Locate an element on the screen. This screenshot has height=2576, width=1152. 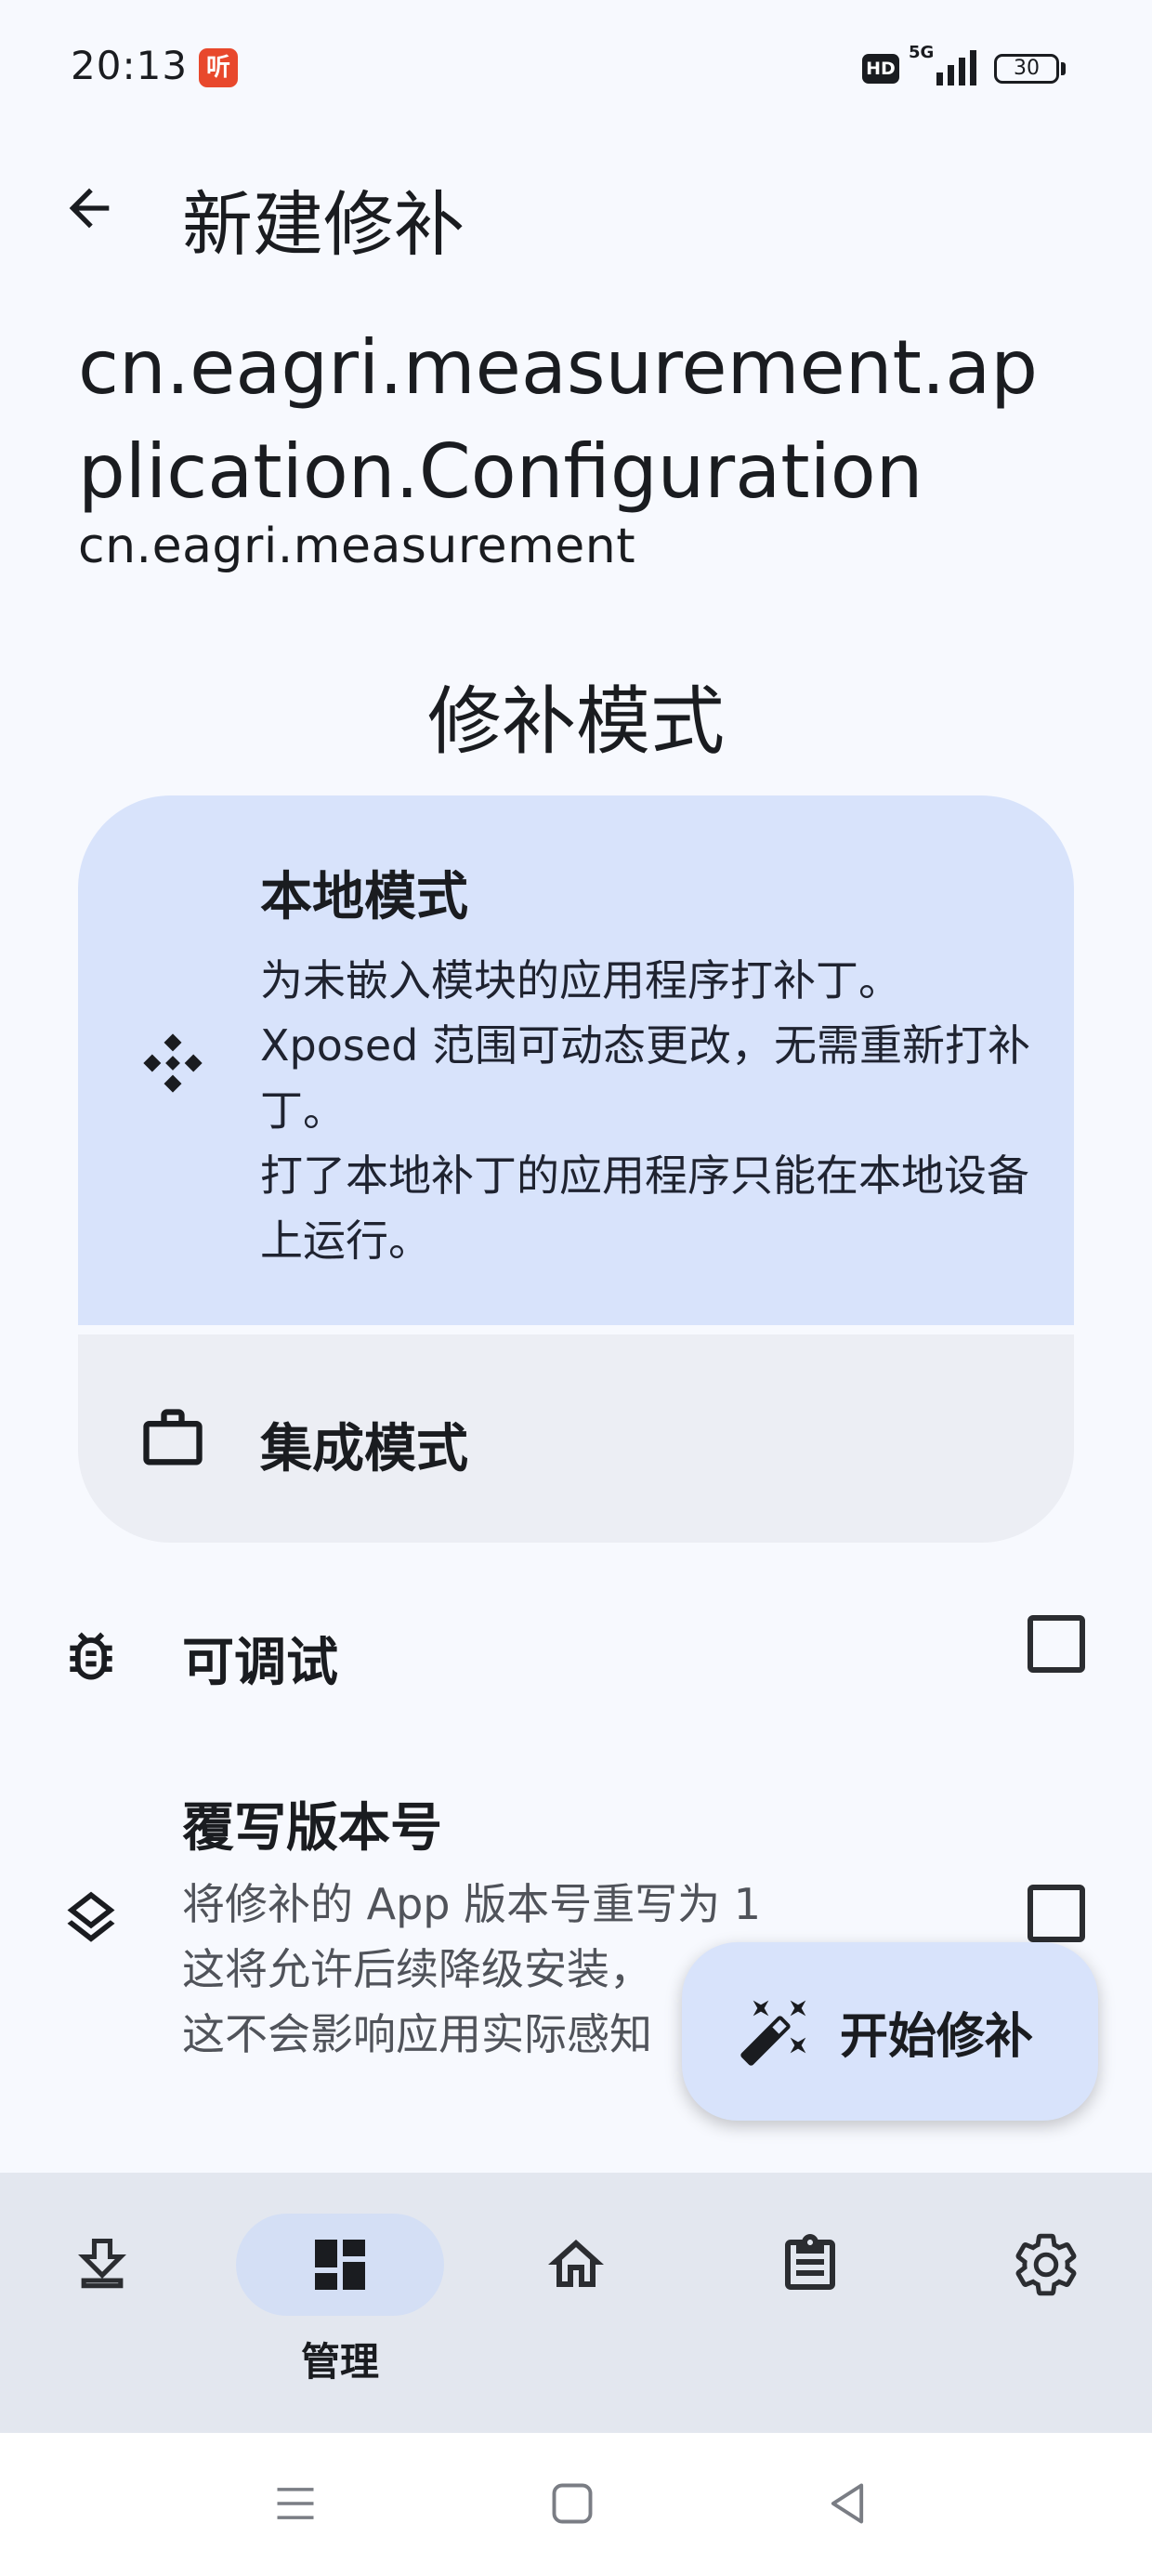
briefcase-icon is located at coordinates (173, 1438).